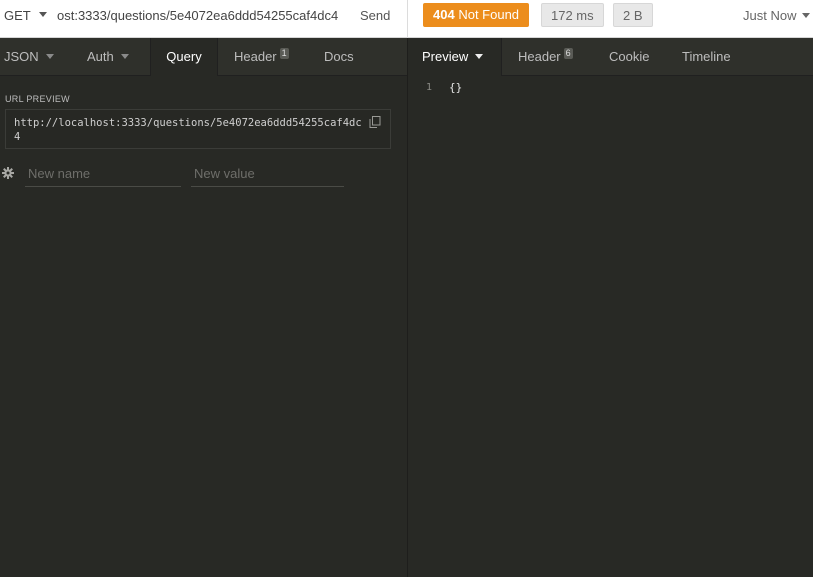 Image resolution: width=813 pixels, height=577 pixels. I want to click on response-body: {}, so click(456, 87).